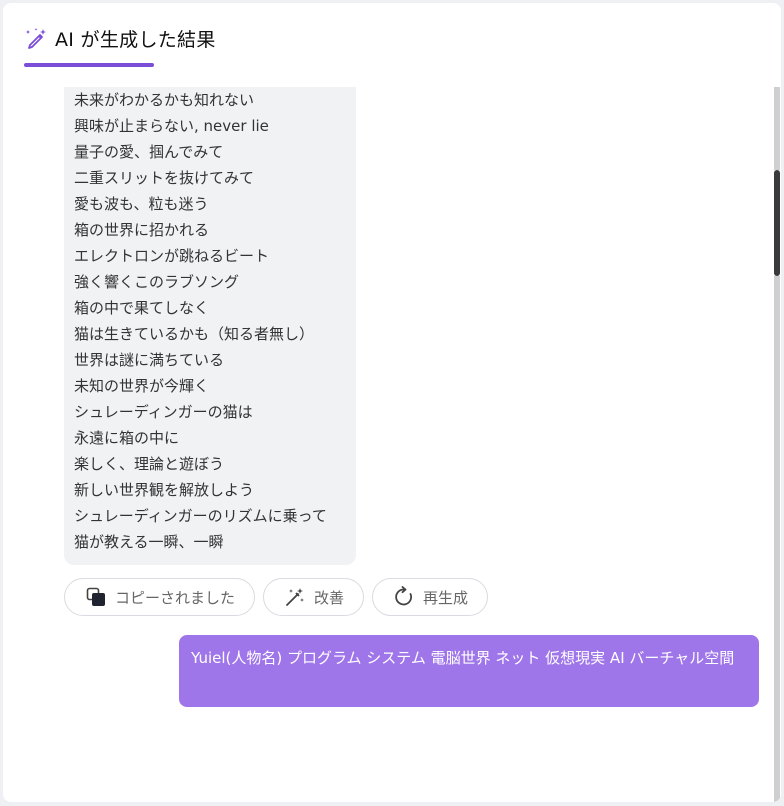 The height and width of the screenshot is (806, 784). Describe the element at coordinates (142, 230) in the screenshot. I see `lyric-line: 箱の世界に招かれる` at that location.